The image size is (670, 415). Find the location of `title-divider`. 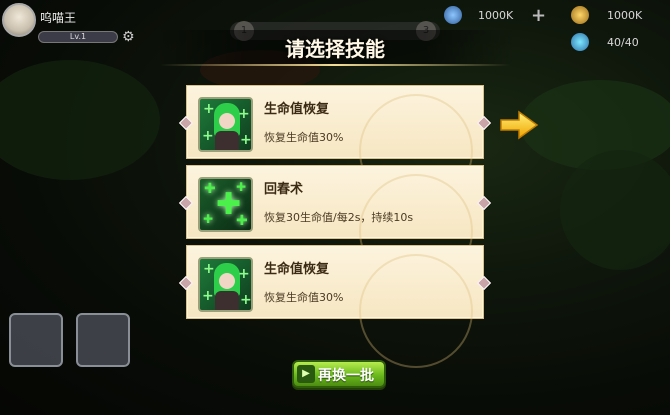

title-divider is located at coordinates (335, 65).